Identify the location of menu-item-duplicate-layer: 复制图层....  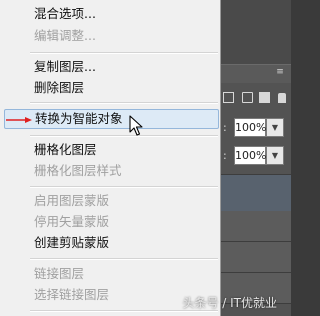
(110, 67).